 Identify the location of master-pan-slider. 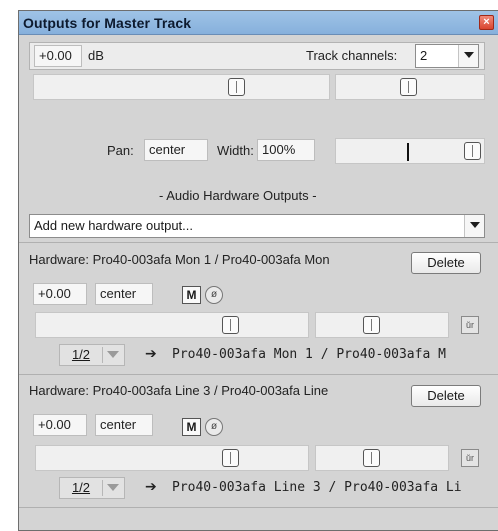
(410, 87).